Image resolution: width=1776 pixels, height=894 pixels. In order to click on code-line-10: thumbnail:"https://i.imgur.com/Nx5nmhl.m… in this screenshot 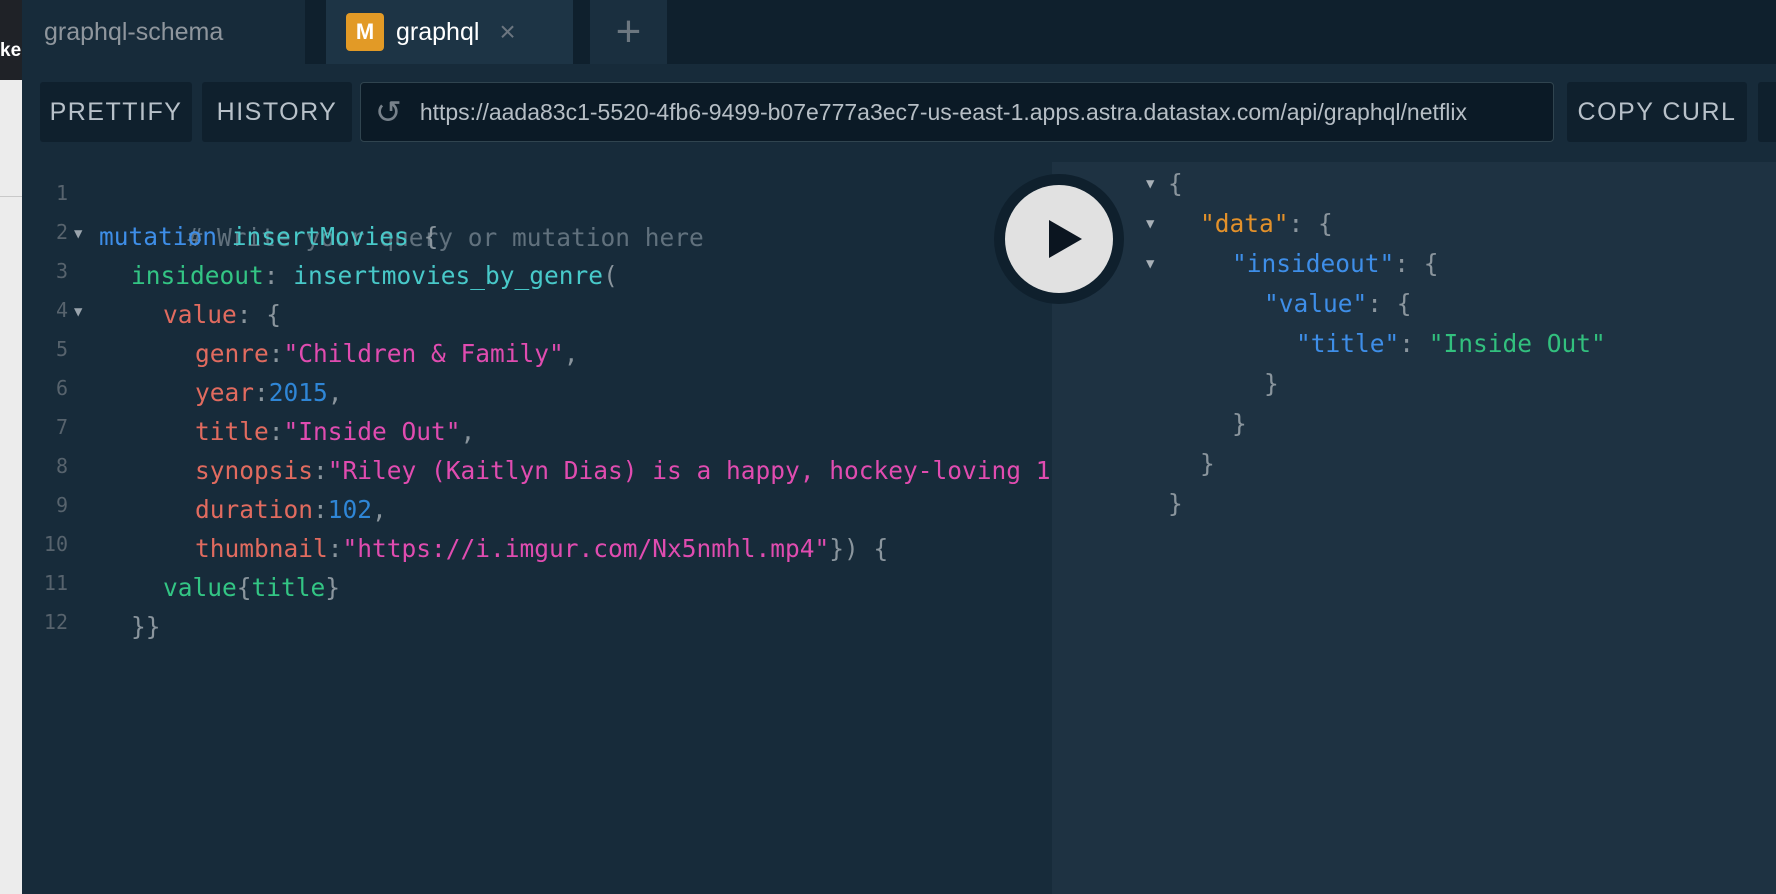, I will do `click(493, 549)`.